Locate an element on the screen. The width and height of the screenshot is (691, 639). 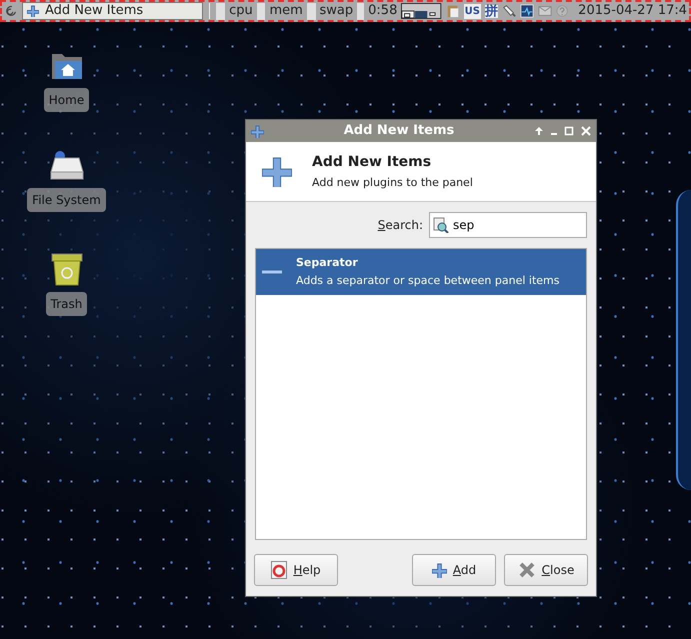
add-button: Add is located at coordinates (454, 570).